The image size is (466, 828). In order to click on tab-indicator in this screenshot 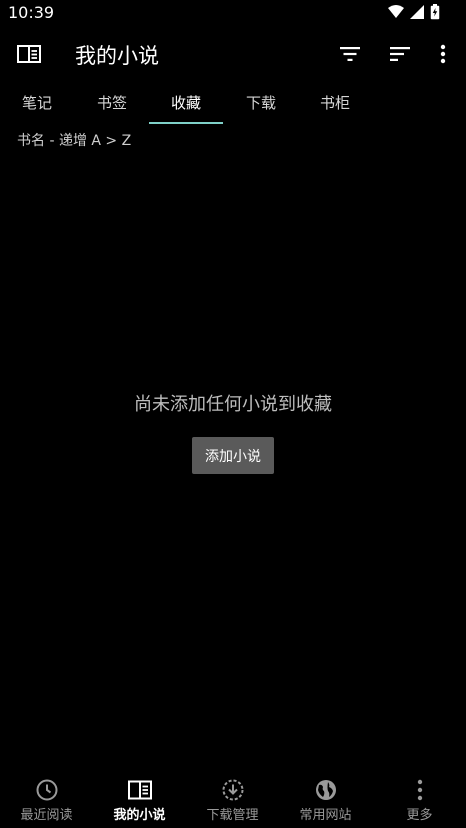, I will do `click(186, 123)`.